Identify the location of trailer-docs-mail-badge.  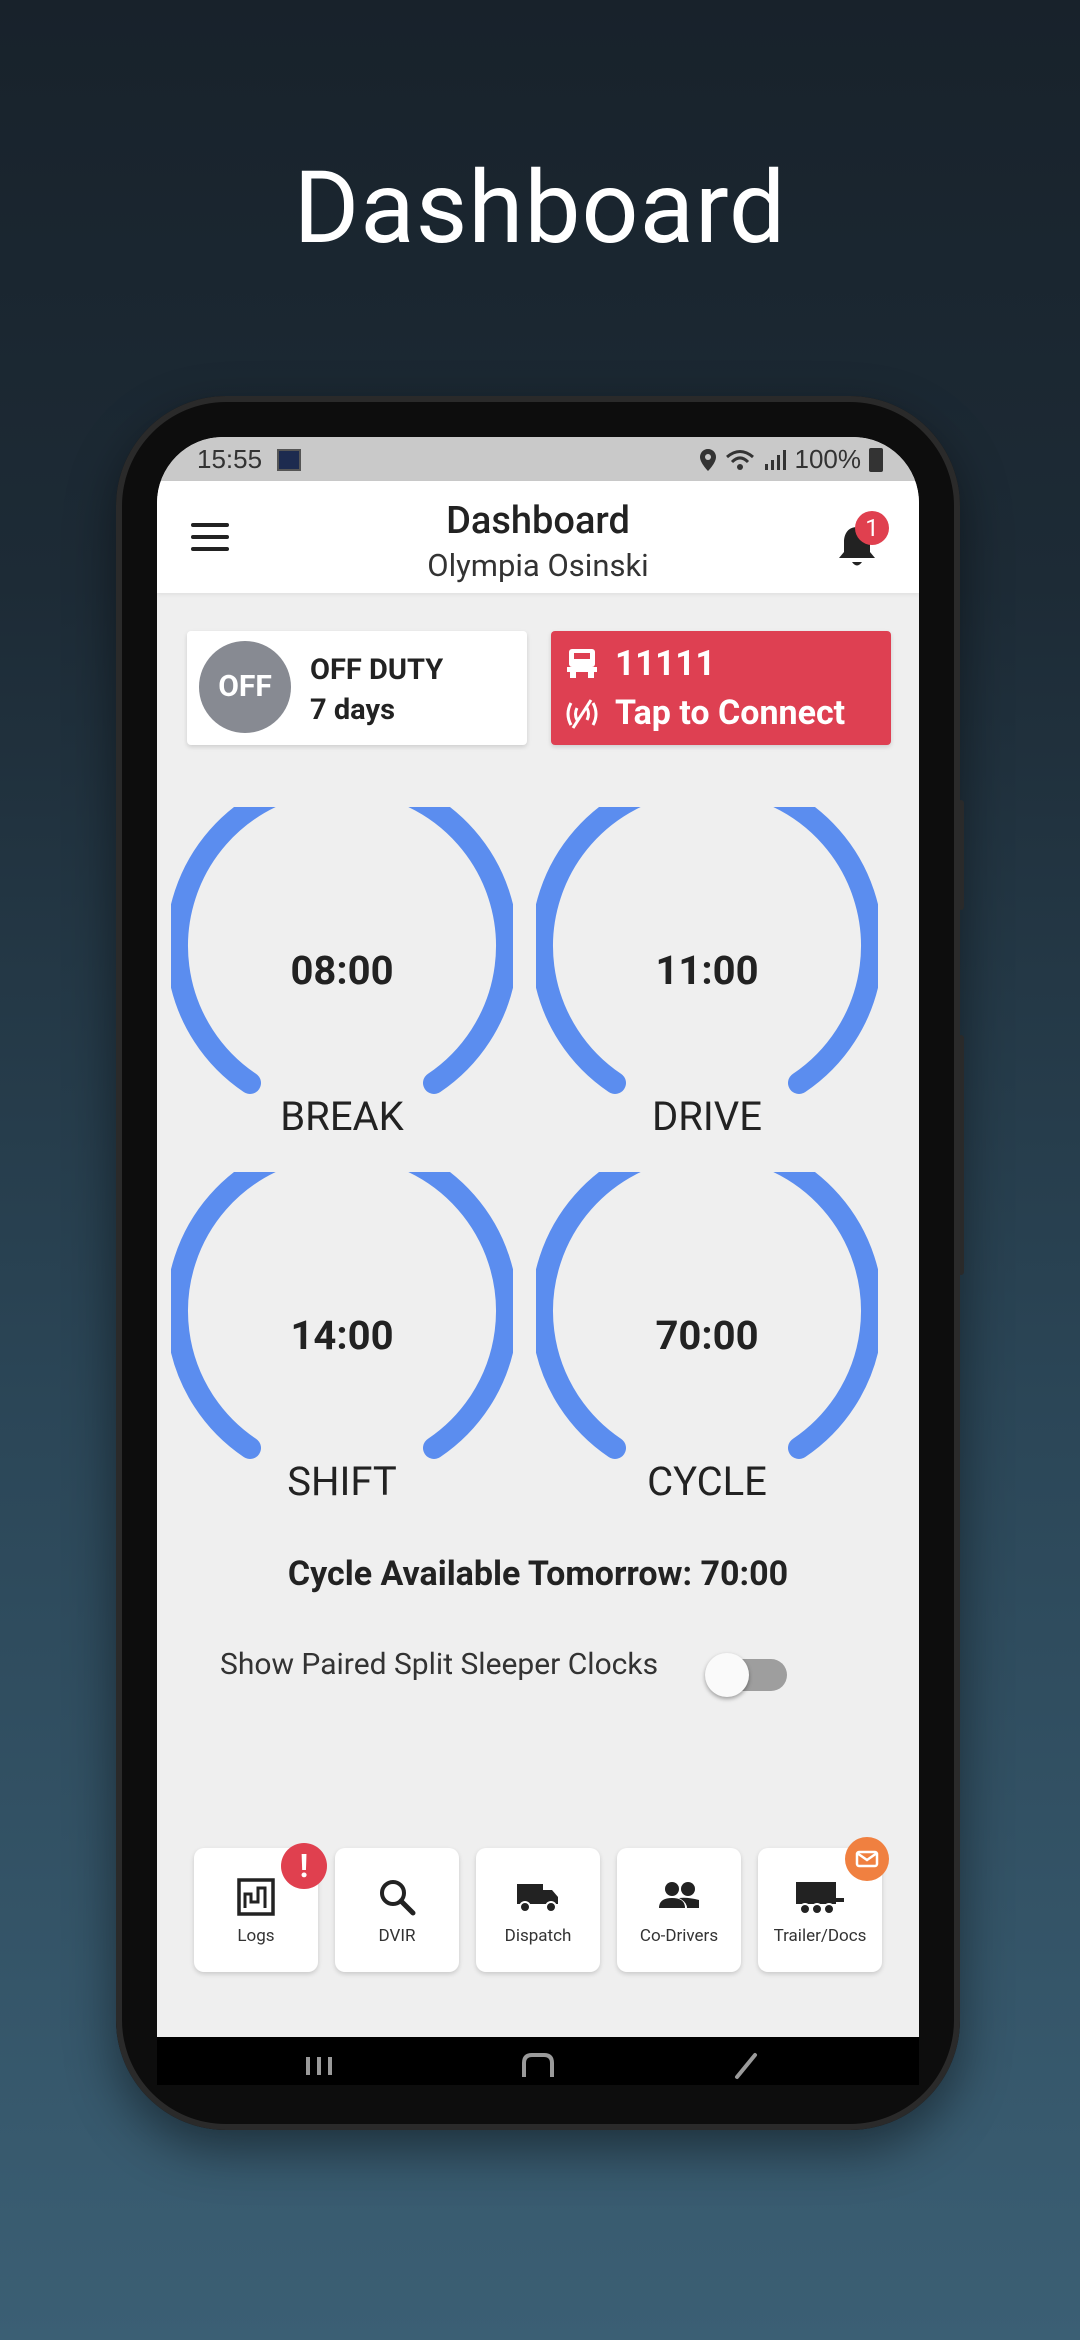
(867, 1859).